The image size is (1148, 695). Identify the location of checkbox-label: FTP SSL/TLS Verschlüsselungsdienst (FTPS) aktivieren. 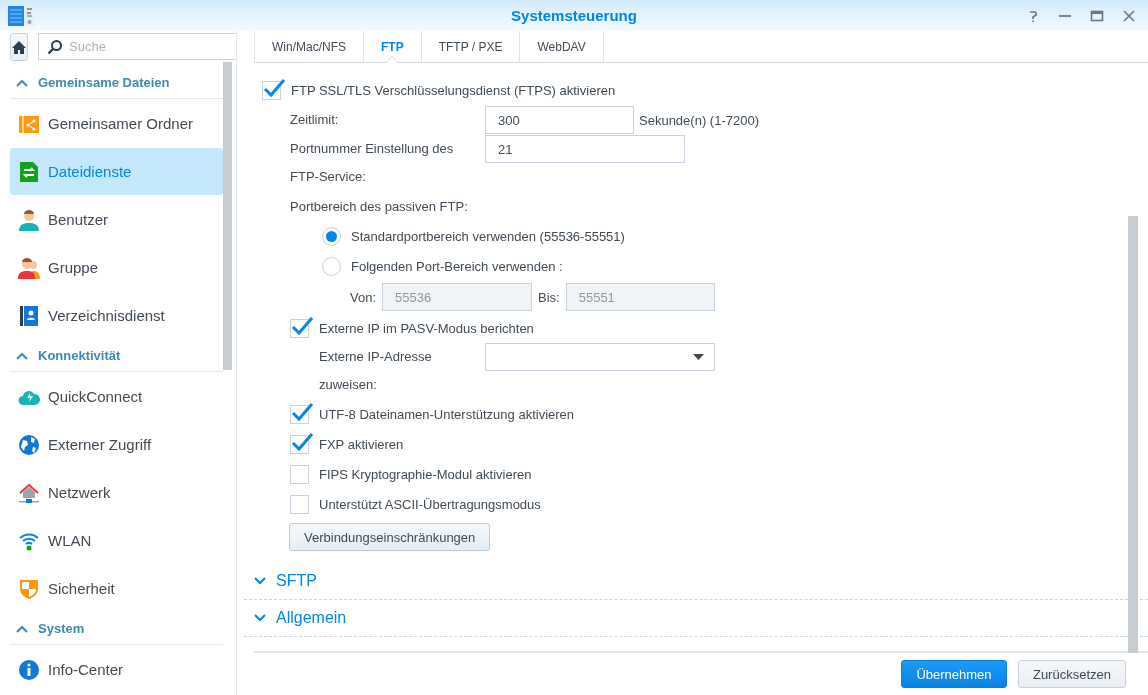
(453, 90).